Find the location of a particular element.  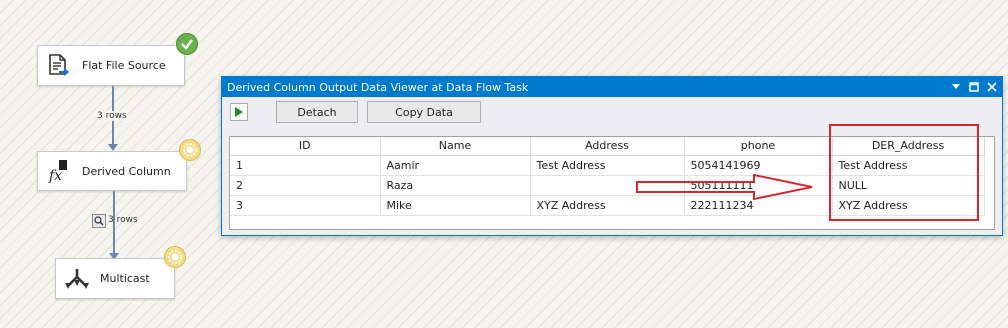

close-icon is located at coordinates (992, 87).